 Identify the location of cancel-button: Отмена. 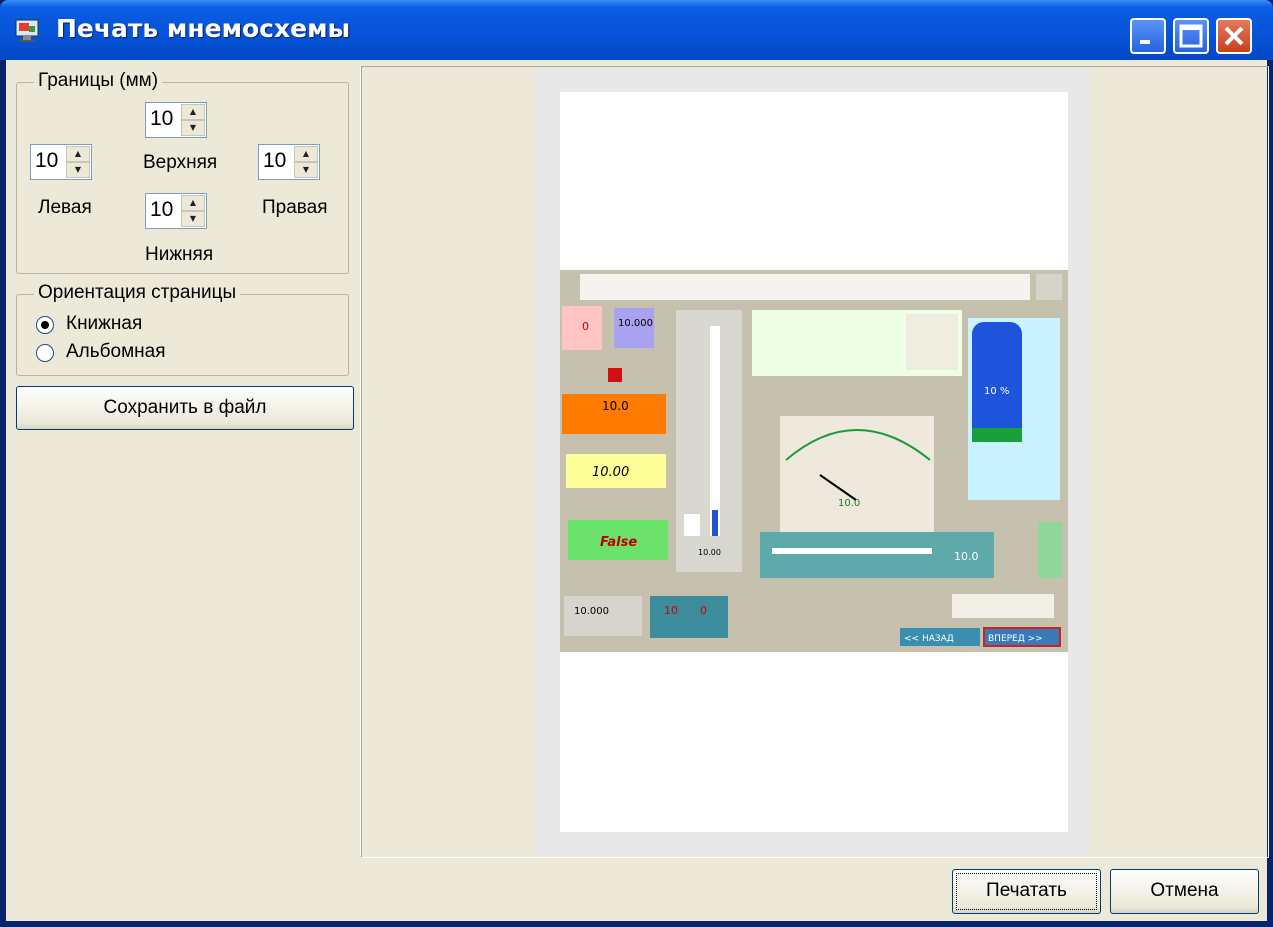
(1184, 891).